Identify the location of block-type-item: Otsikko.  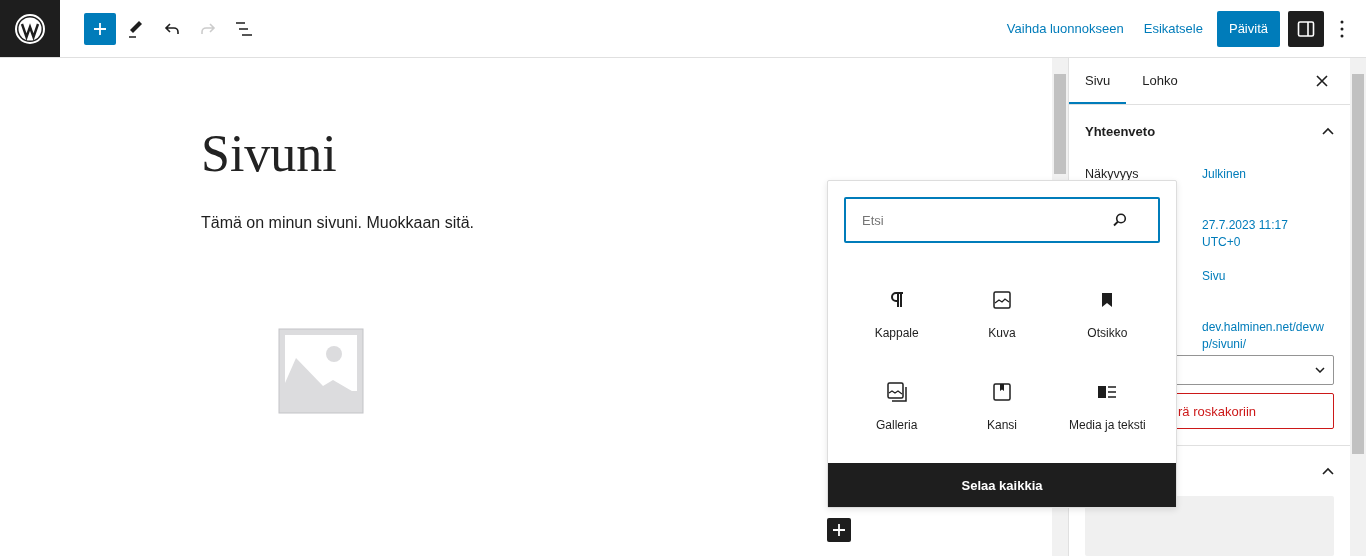
(1107, 314).